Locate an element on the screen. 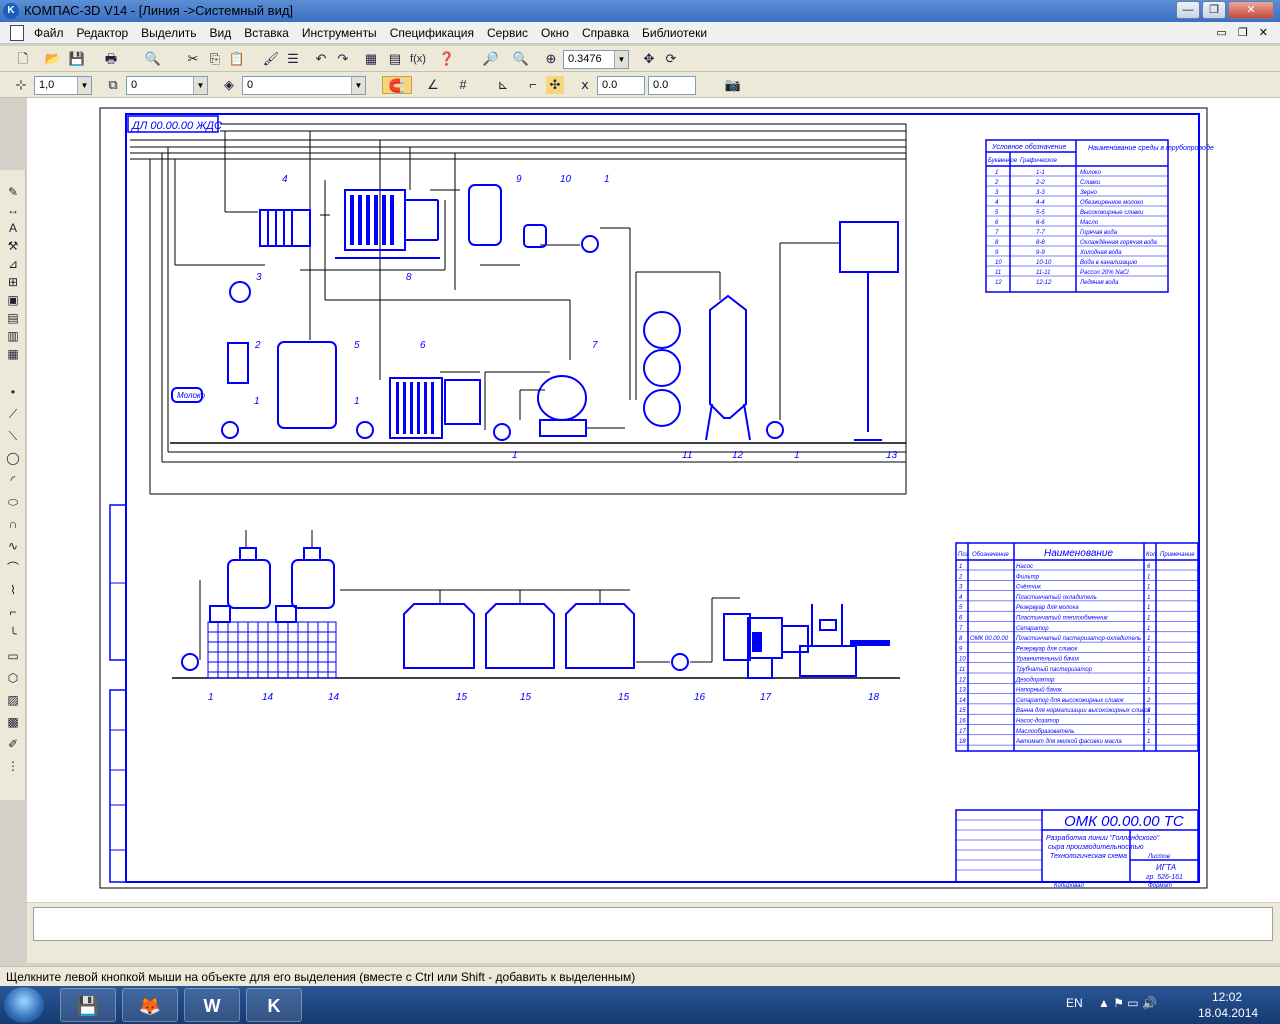 This screenshot has height=1024, width=1280. legend-cell: 5 is located at coordinates (997, 213).